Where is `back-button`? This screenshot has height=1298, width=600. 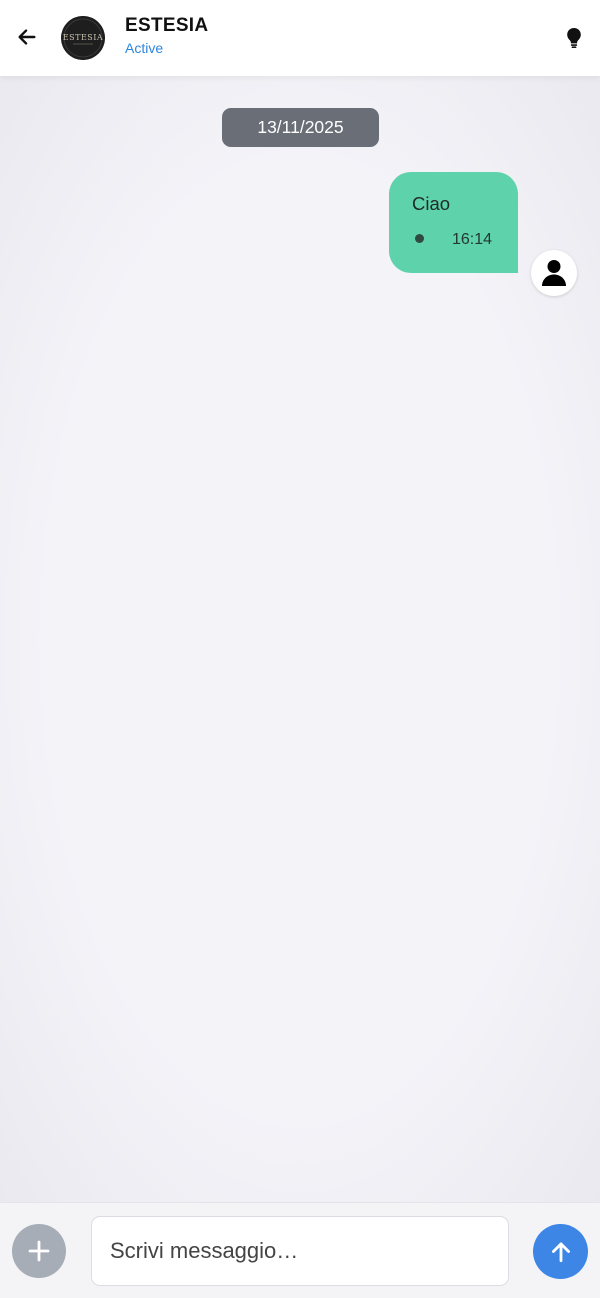
back-button is located at coordinates (27, 37).